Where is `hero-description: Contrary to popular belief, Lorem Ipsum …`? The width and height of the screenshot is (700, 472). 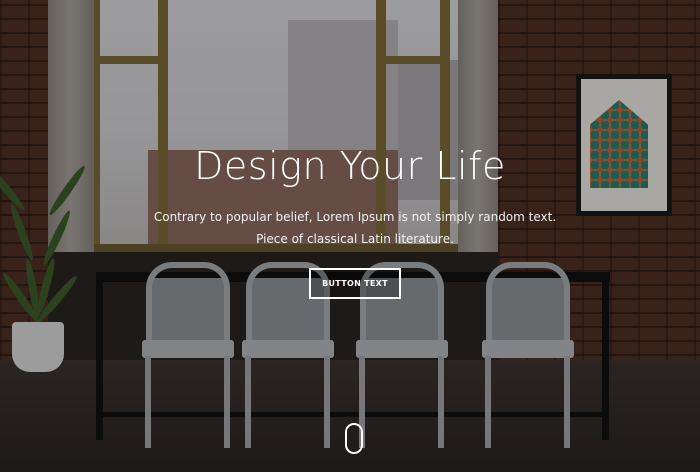
hero-description: Contrary to popular belief, Lorem Ipsum … is located at coordinates (355, 228).